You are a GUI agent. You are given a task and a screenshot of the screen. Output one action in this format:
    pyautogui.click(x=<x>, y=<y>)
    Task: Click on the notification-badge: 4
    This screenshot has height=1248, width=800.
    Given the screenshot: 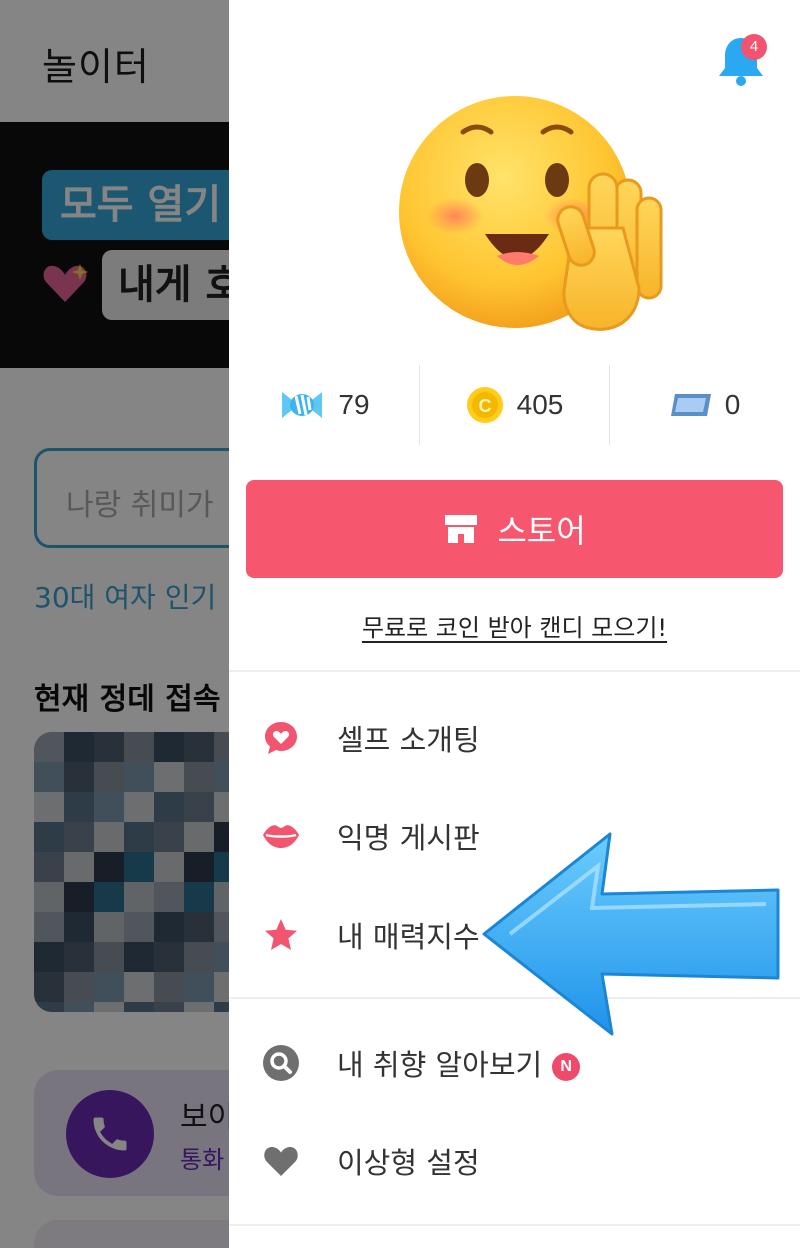 What is the action you would take?
    pyautogui.click(x=754, y=47)
    